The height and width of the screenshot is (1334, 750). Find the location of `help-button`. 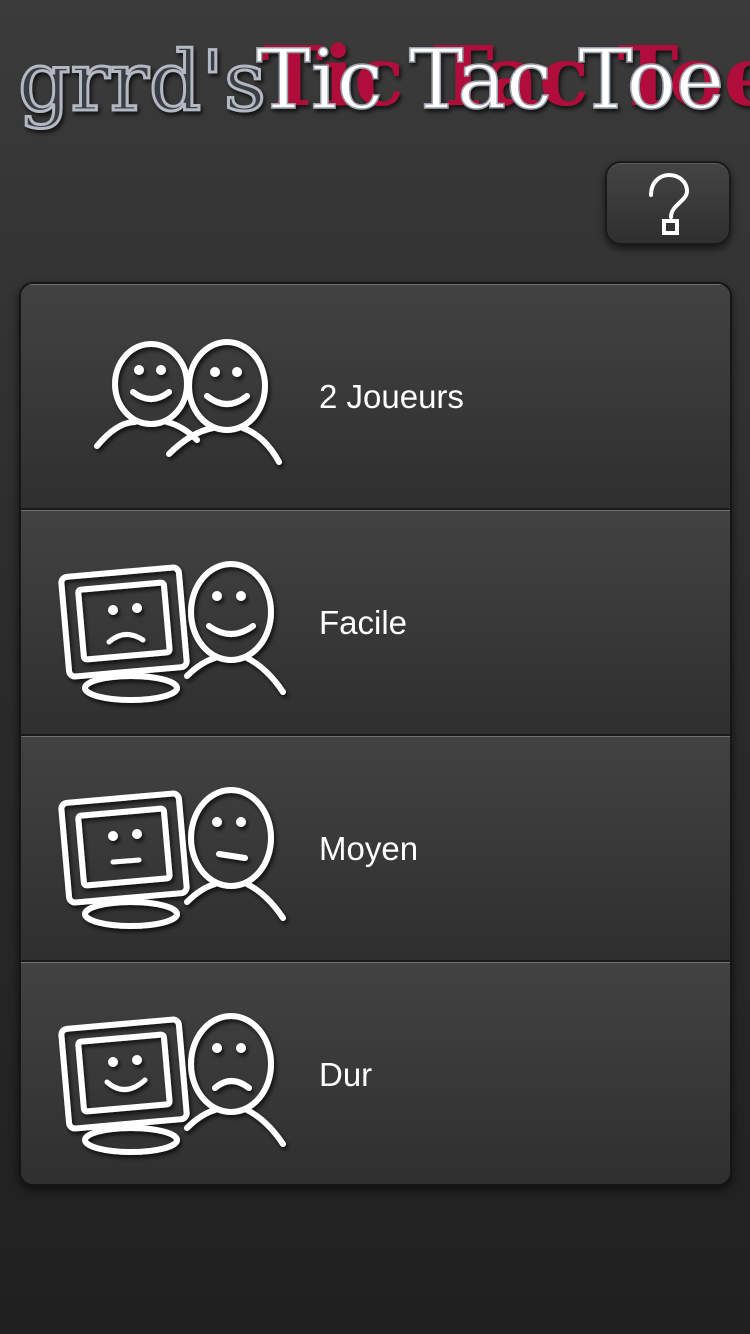

help-button is located at coordinates (668, 203).